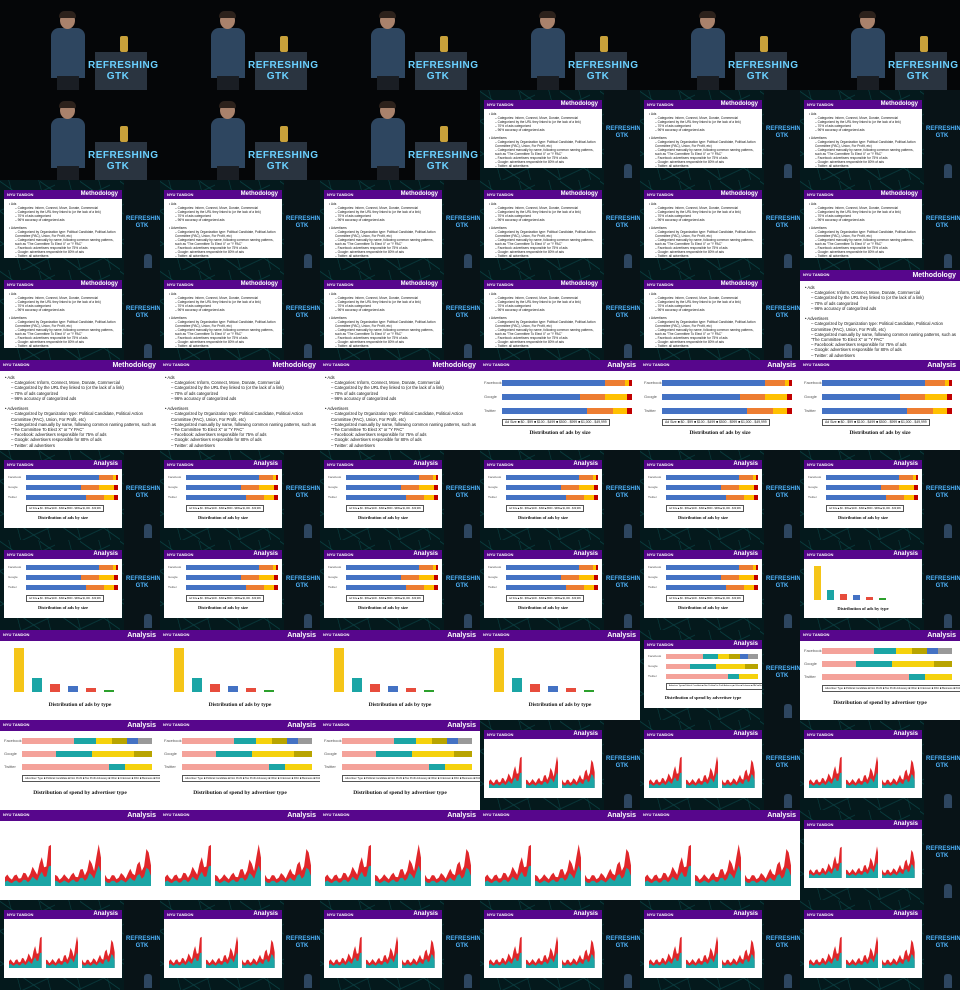 Image resolution: width=960 pixels, height=990 pixels. I want to click on chart-caption: Distribution of ads by size, so click(62, 517).